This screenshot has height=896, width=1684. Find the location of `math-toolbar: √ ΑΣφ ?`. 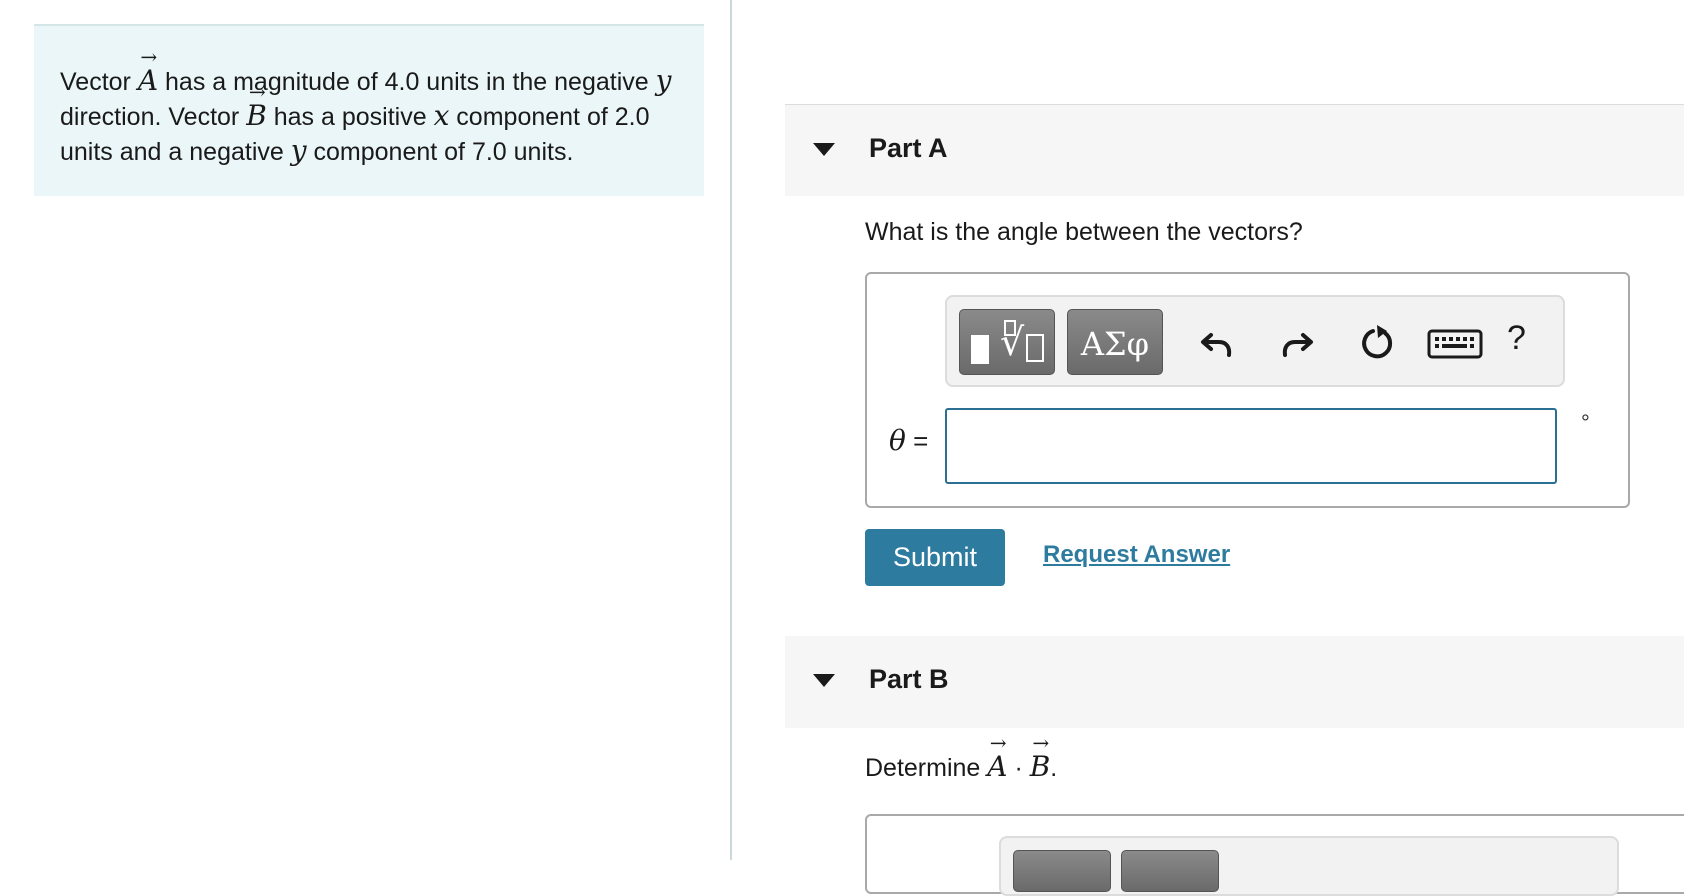

math-toolbar: √ ΑΣφ ? is located at coordinates (1255, 341).